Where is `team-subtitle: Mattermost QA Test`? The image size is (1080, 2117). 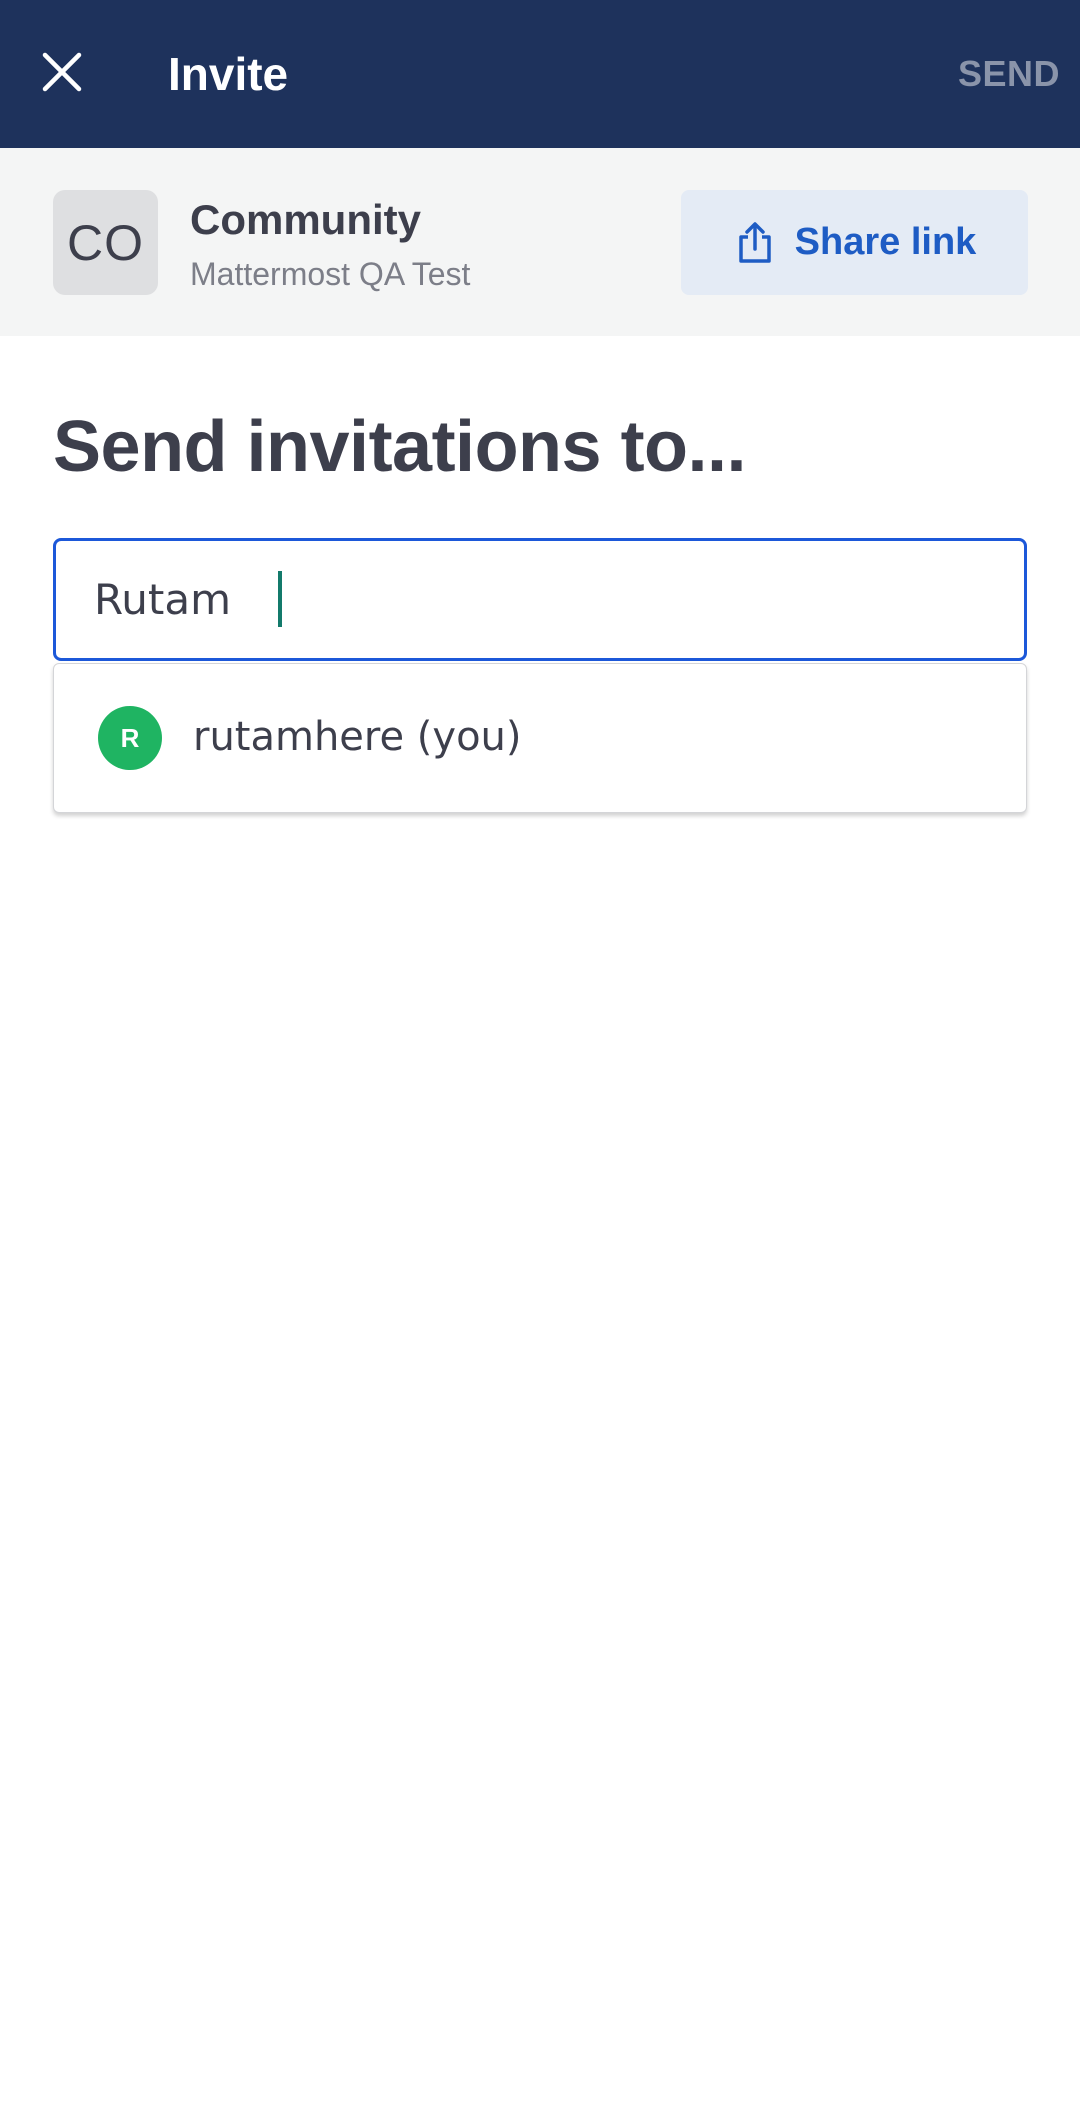
team-subtitle: Mattermost QA Test is located at coordinates (330, 274).